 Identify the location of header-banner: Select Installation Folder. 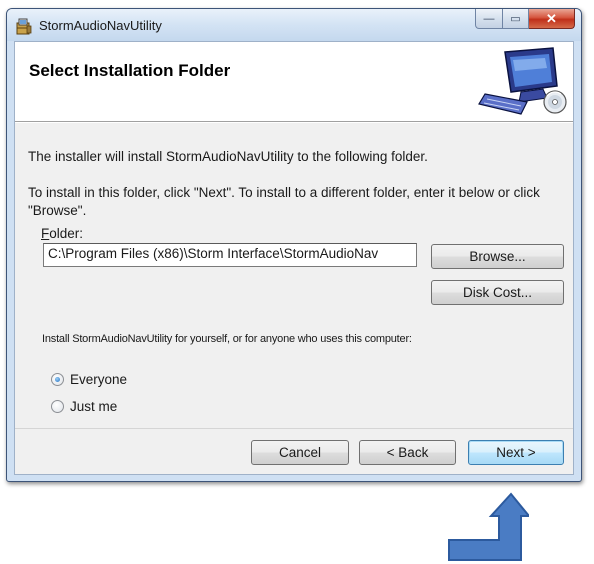
(294, 82).